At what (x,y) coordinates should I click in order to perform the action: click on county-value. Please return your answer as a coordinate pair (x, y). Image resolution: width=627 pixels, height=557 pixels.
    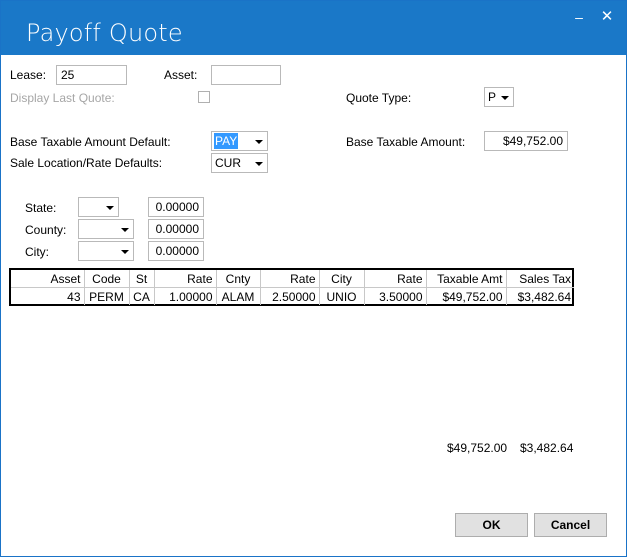
    Looking at the image, I should click on (82, 229).